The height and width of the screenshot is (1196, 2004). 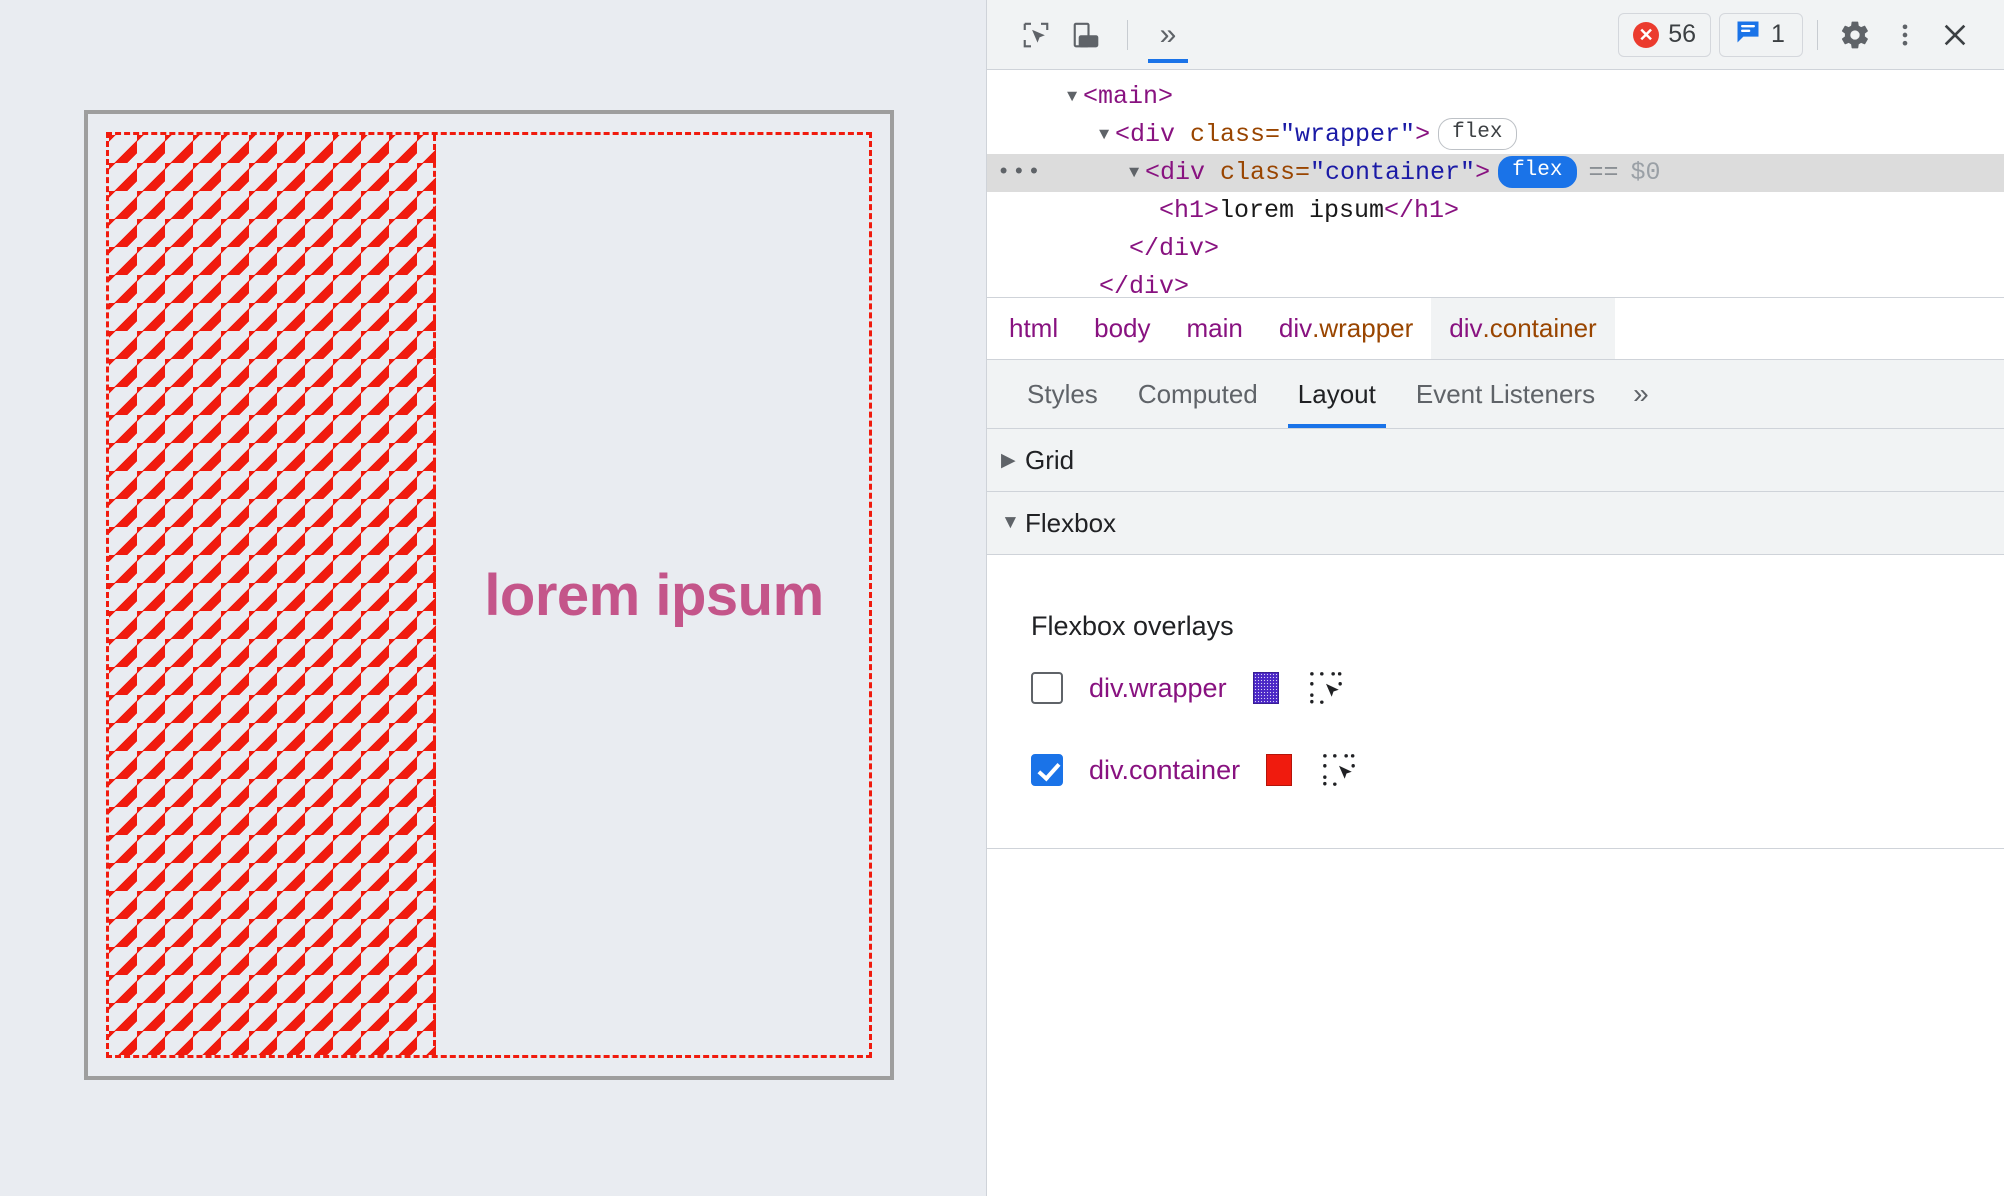 I want to click on devtools-toolbar: » ✕ 56 1, so click(x=1495, y=35).